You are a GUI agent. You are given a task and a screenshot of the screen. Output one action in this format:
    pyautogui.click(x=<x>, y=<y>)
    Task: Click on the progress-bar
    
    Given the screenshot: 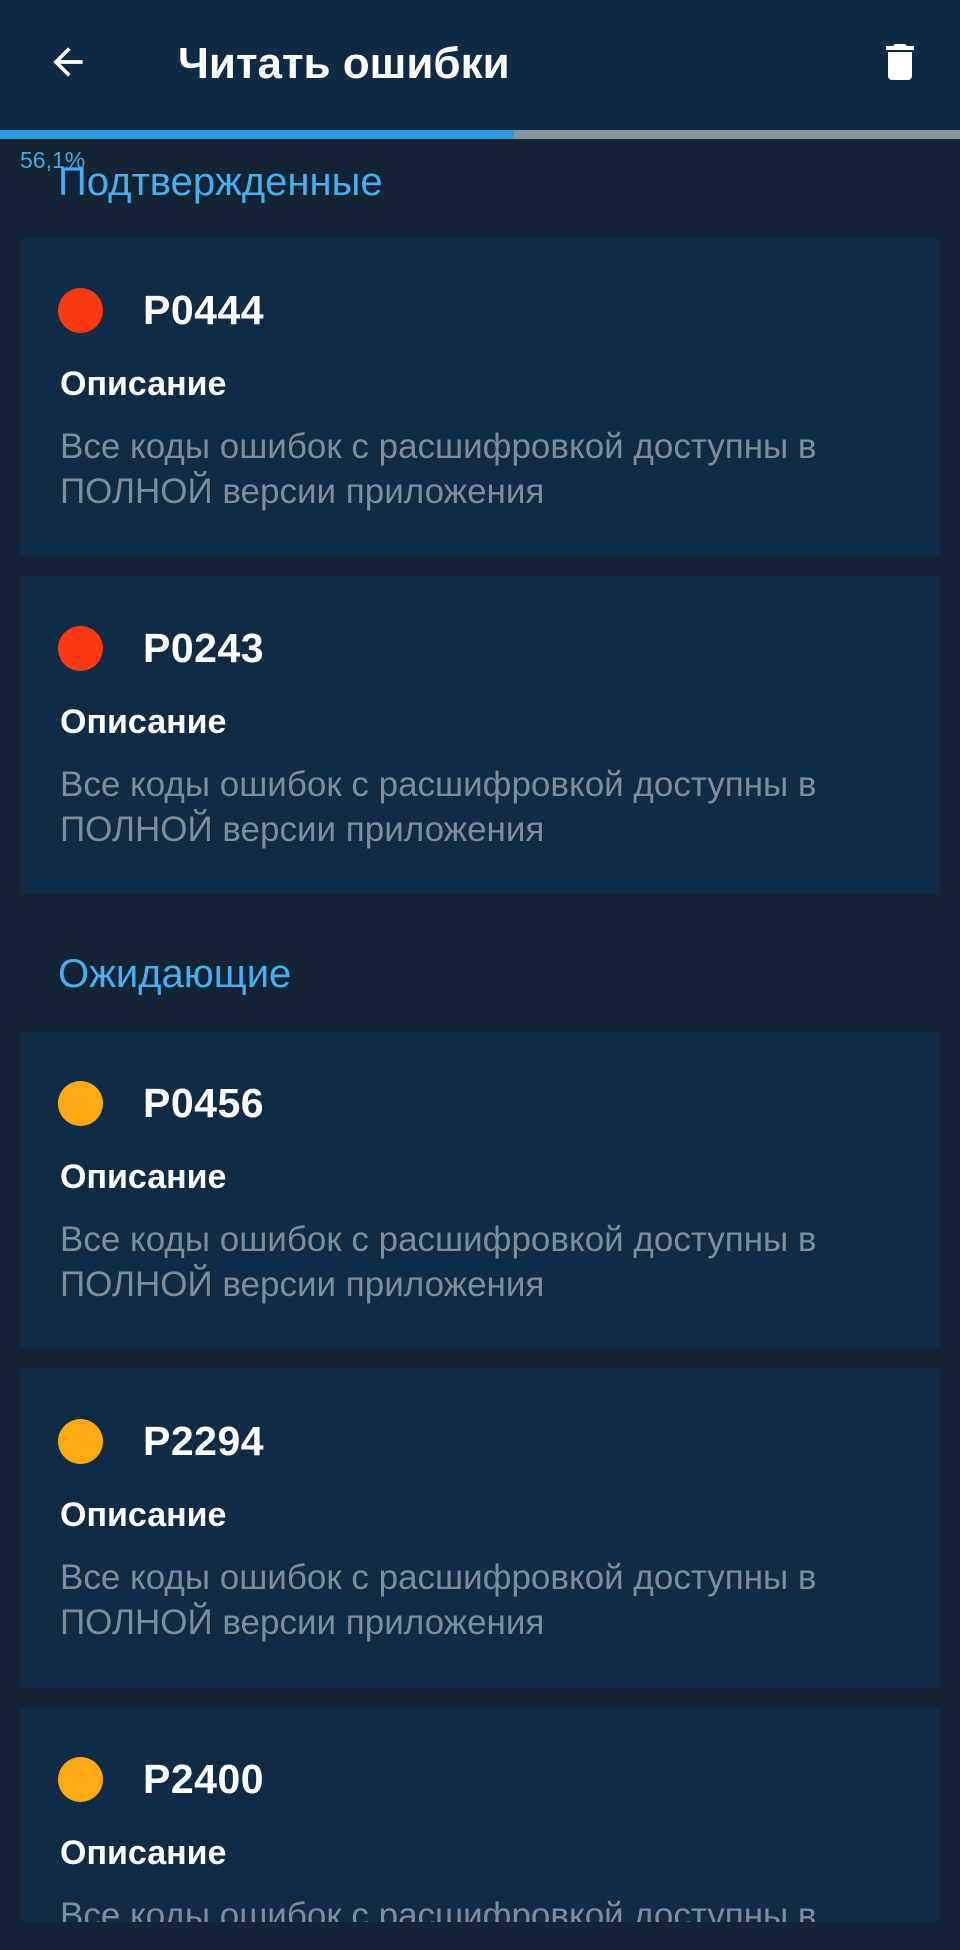 What is the action you would take?
    pyautogui.click(x=480, y=134)
    